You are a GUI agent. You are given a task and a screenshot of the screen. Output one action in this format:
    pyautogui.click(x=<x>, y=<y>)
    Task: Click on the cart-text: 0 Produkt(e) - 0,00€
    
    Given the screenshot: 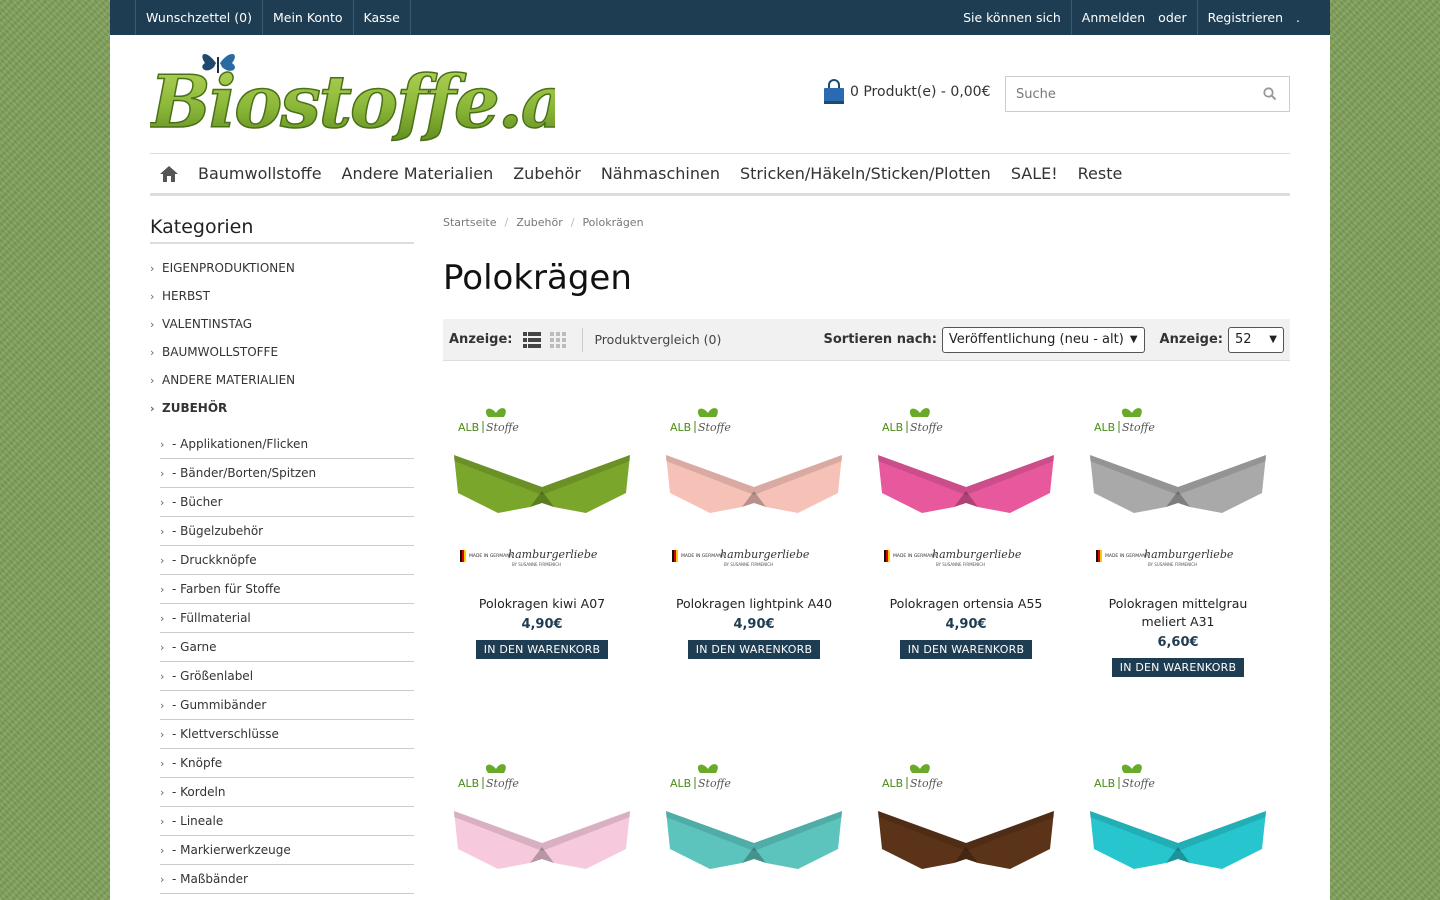 What is the action you would take?
    pyautogui.click(x=920, y=92)
    